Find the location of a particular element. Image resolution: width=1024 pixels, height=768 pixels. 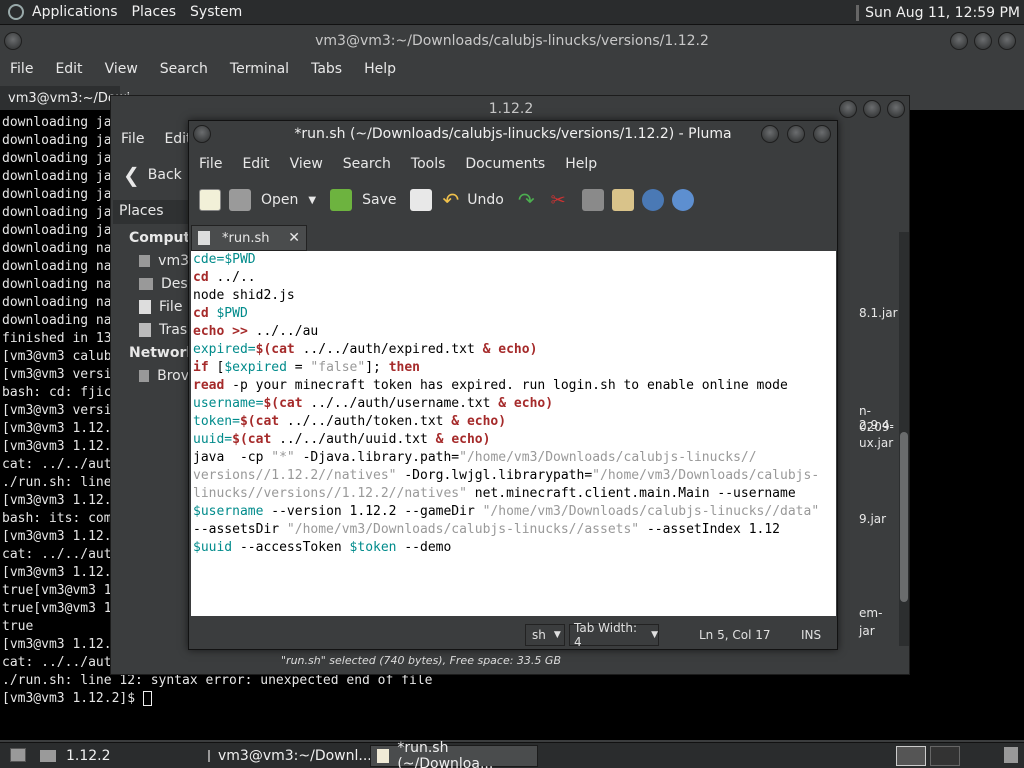

undo-icon: ↶ is located at coordinates (450, 200).